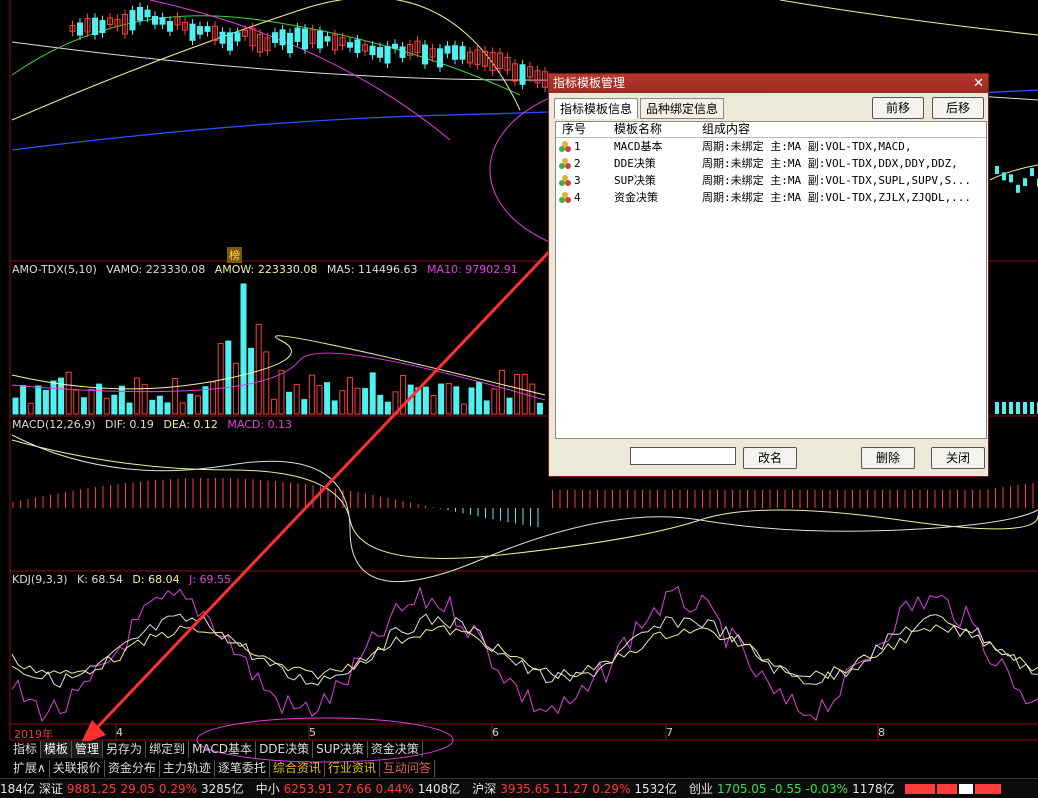 This screenshot has width=1038, height=798. Describe the element at coordinates (340, 749) in the screenshot. I see `template-sup: SUP决策` at that location.